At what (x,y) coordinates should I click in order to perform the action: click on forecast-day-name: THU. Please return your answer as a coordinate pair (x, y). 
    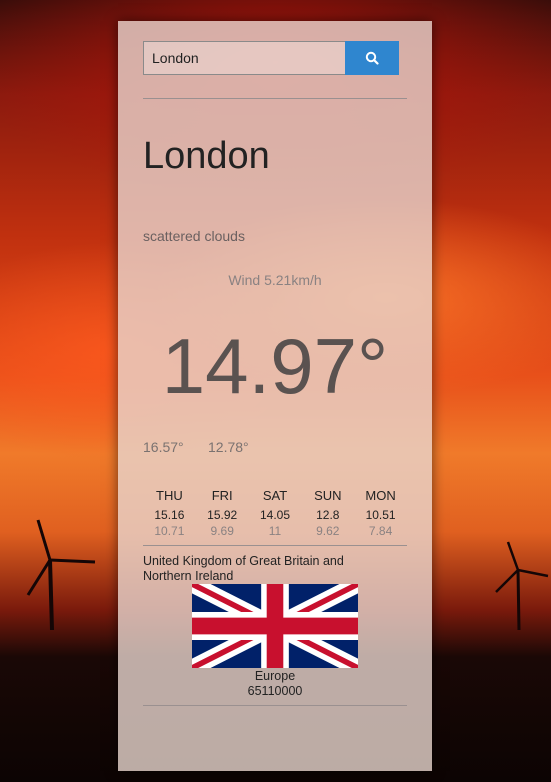
    Looking at the image, I should click on (169, 495).